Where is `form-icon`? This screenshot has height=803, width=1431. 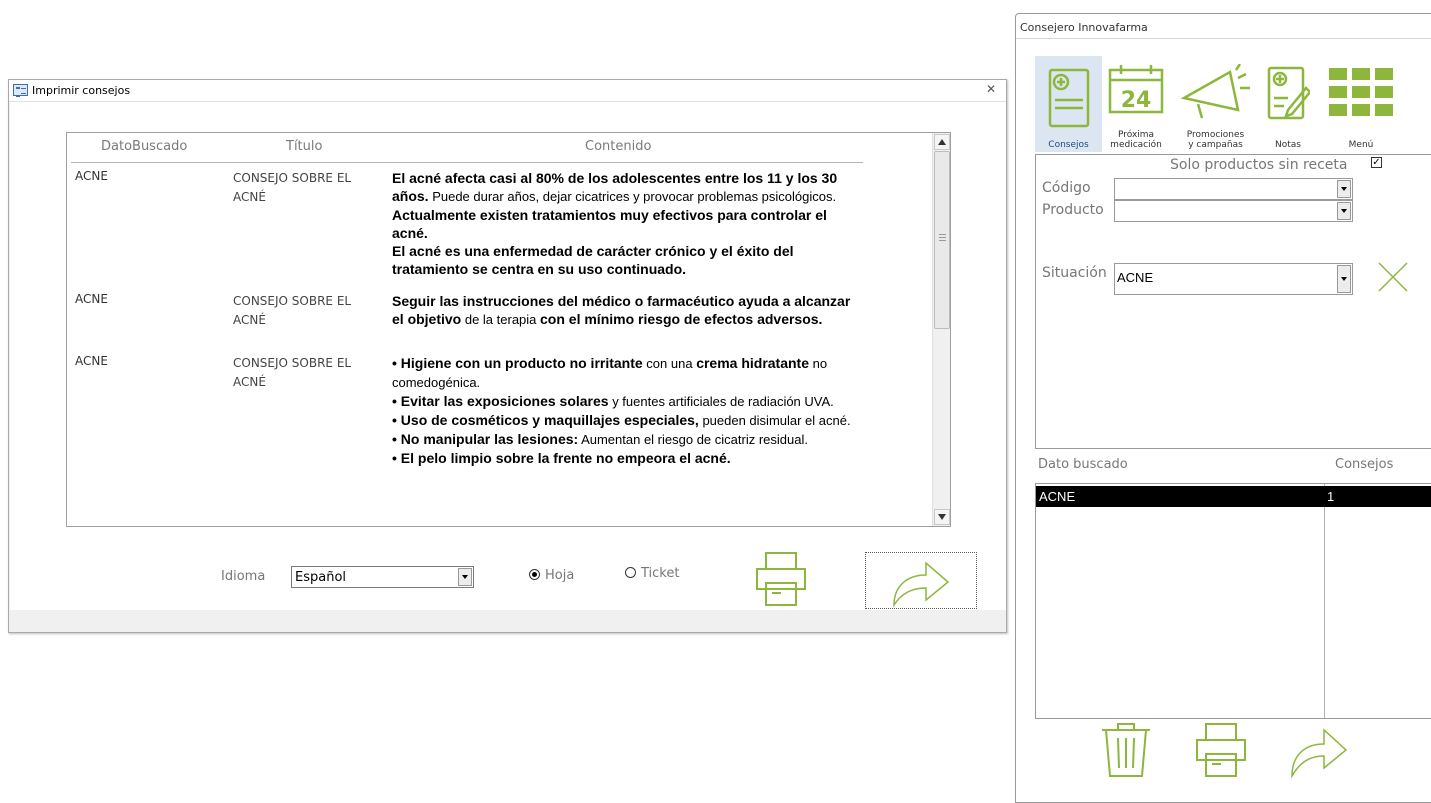 form-icon is located at coordinates (20, 90).